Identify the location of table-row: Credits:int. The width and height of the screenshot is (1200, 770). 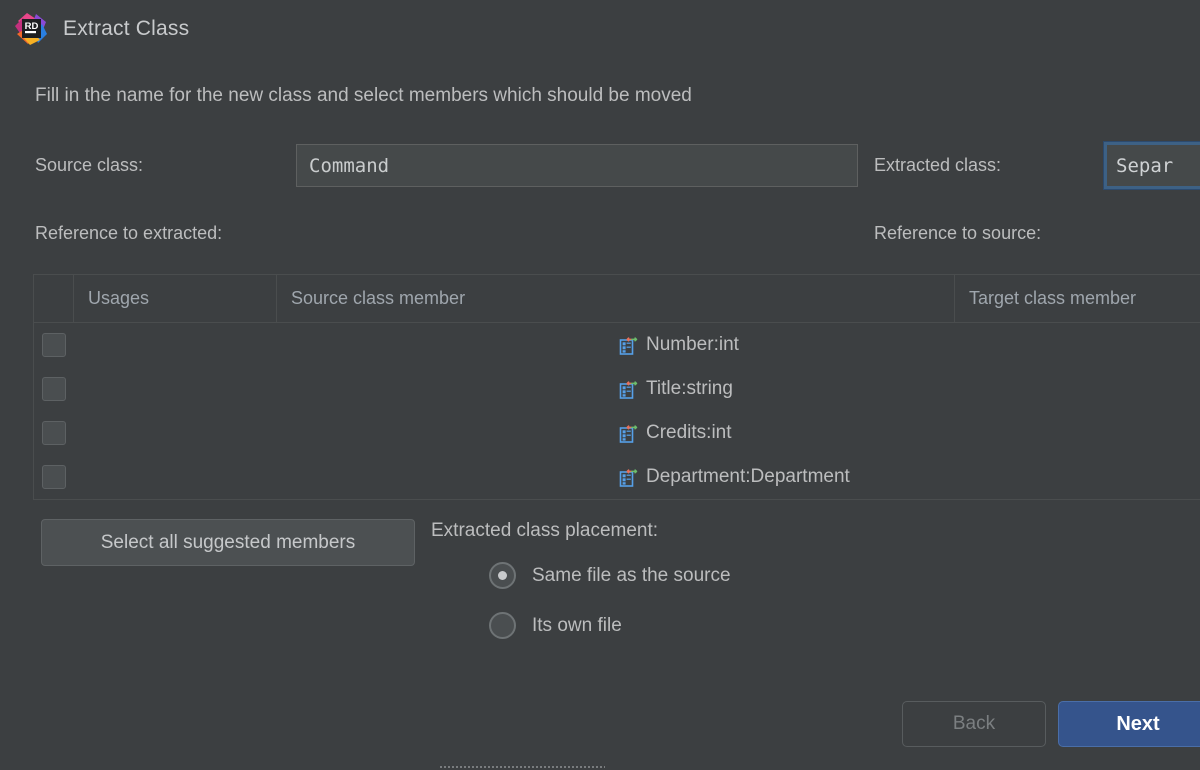
(617, 433).